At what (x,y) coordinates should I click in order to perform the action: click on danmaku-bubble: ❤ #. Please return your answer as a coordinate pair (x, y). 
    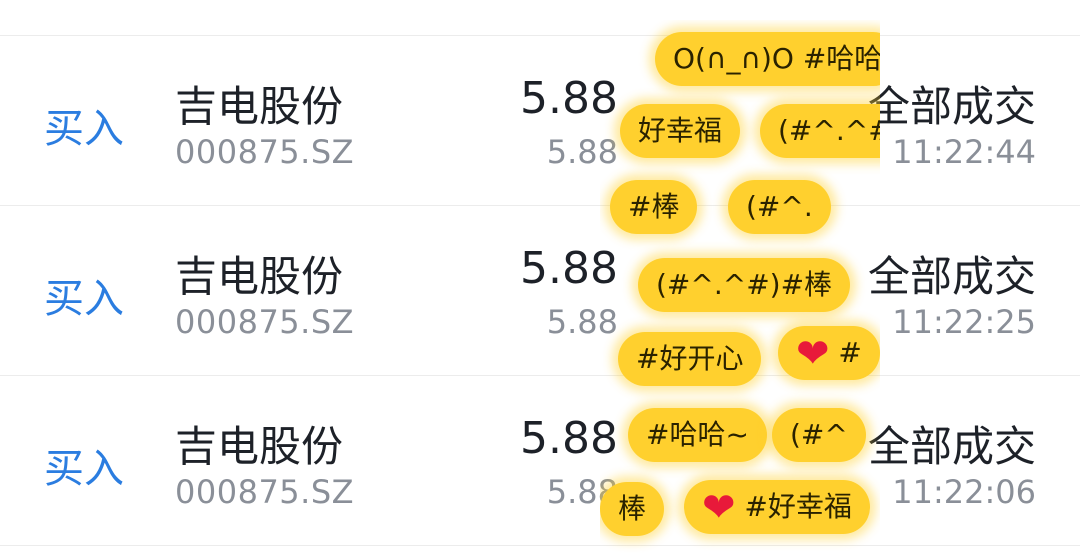
    Looking at the image, I should click on (829, 353).